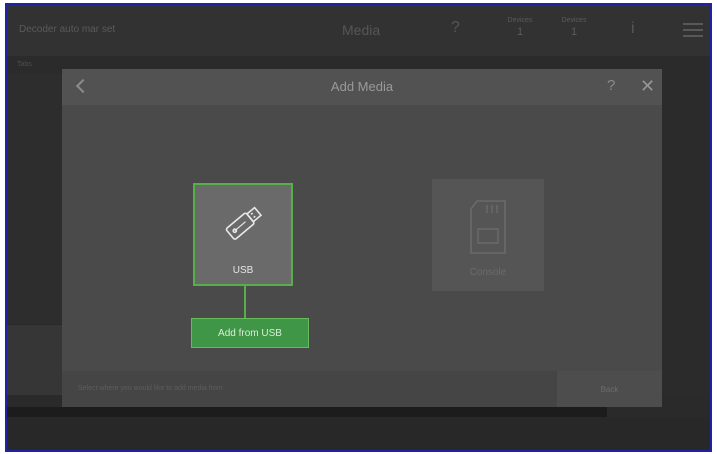 The width and height of the screenshot is (717, 454). I want to click on bottom-strip, so click(307, 412).